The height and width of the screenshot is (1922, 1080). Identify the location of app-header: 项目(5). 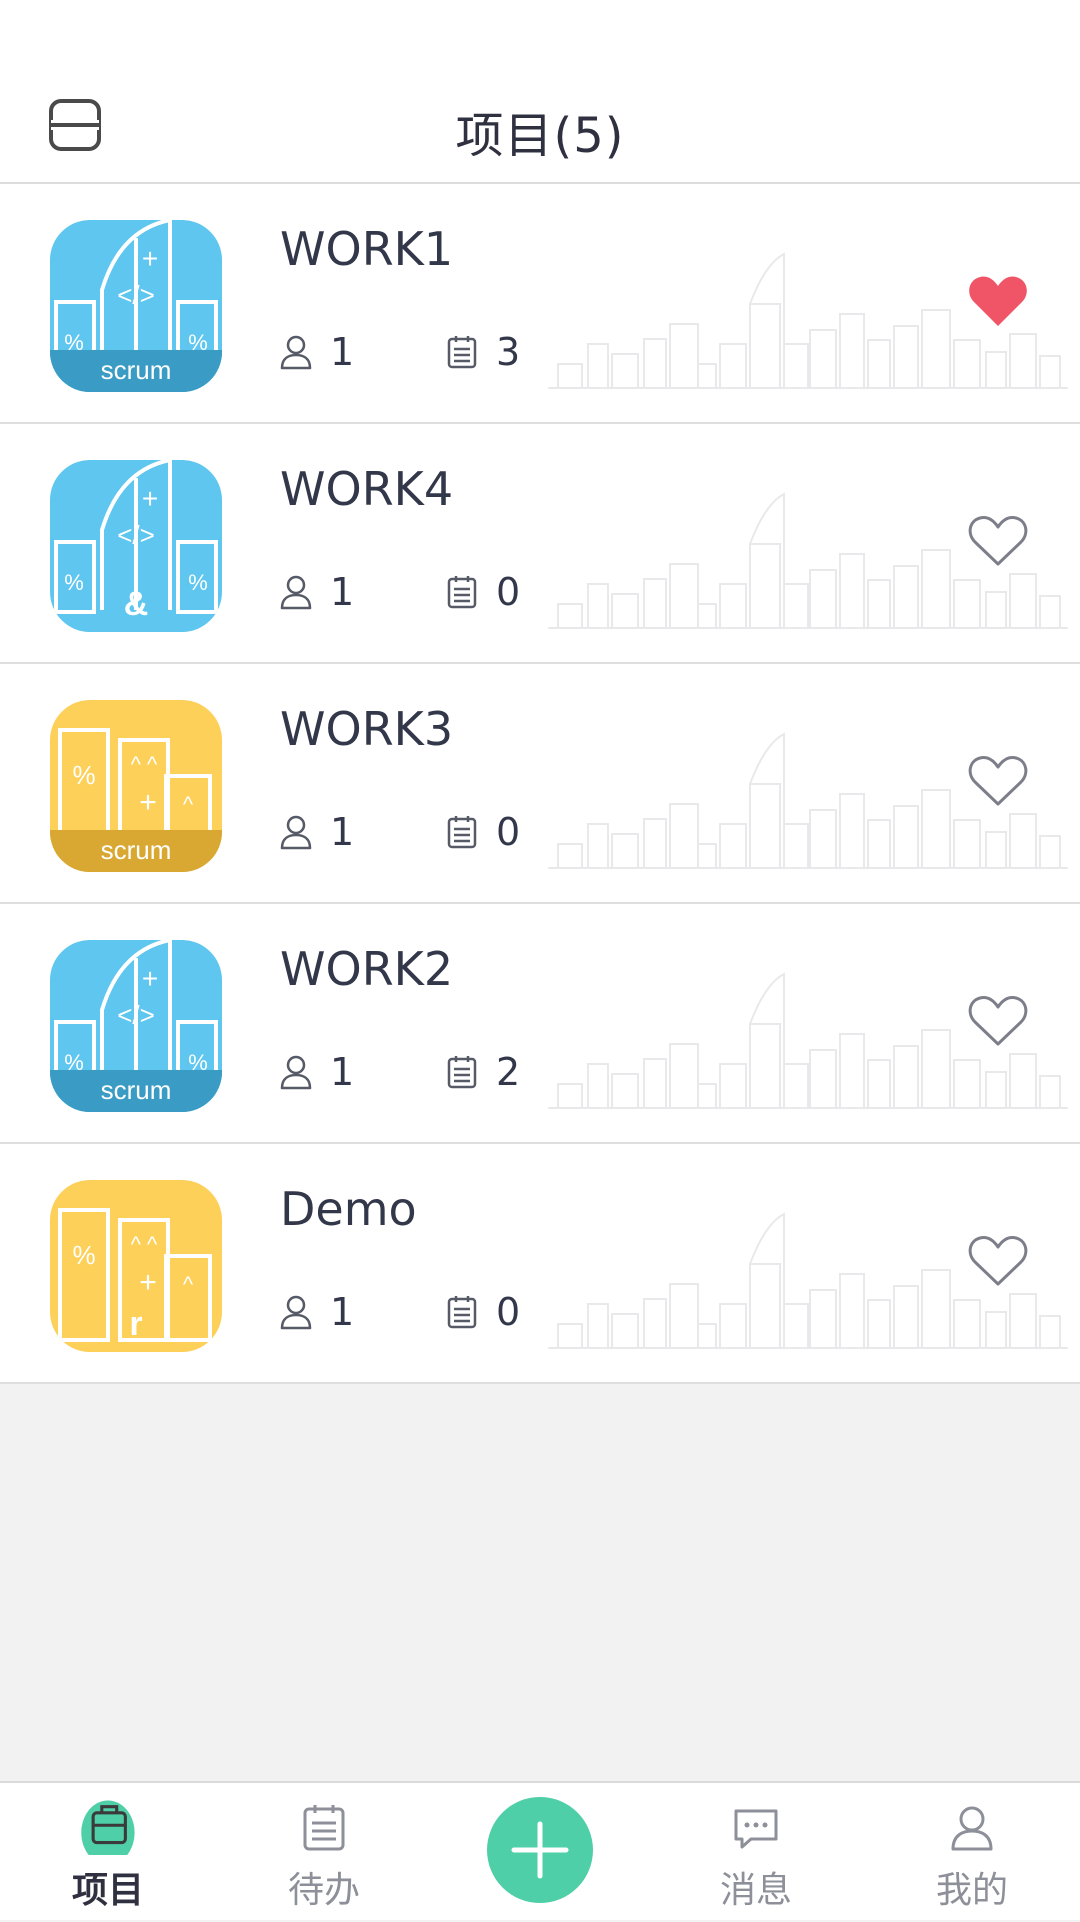
(540, 92).